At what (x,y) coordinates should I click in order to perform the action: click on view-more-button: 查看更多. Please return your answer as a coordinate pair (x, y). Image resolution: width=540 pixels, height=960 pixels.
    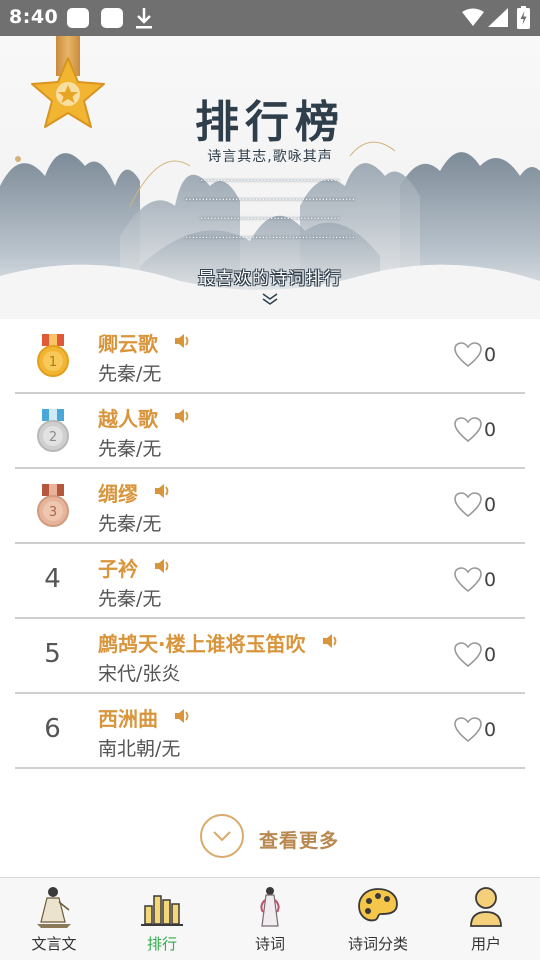
    Looking at the image, I should click on (275, 838).